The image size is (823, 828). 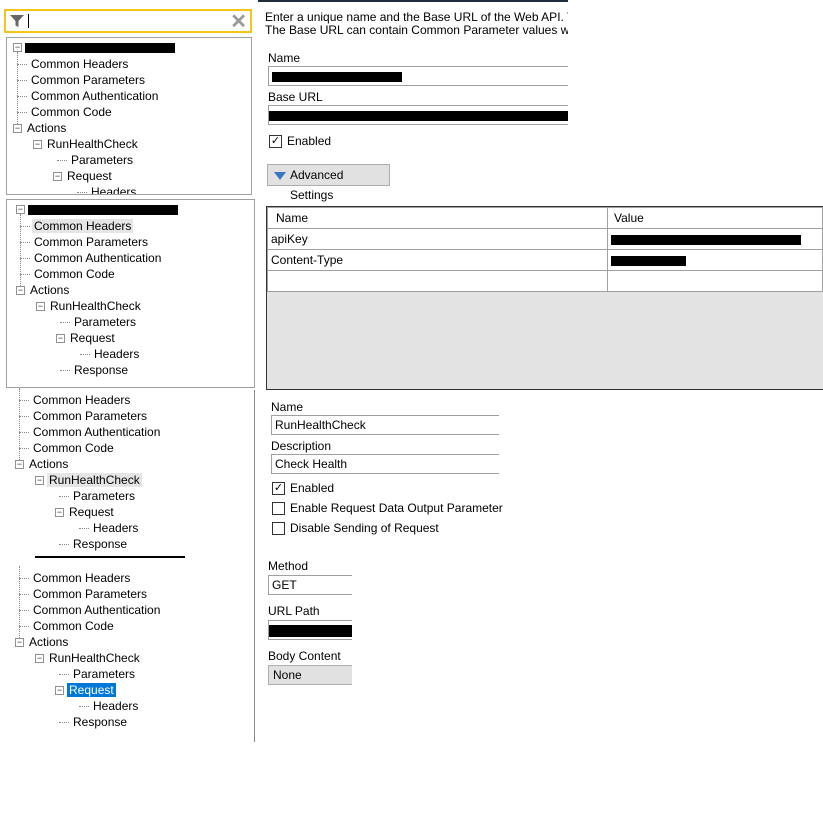 What do you see at coordinates (288, 566) in the screenshot?
I see `method-label: Method` at bounding box center [288, 566].